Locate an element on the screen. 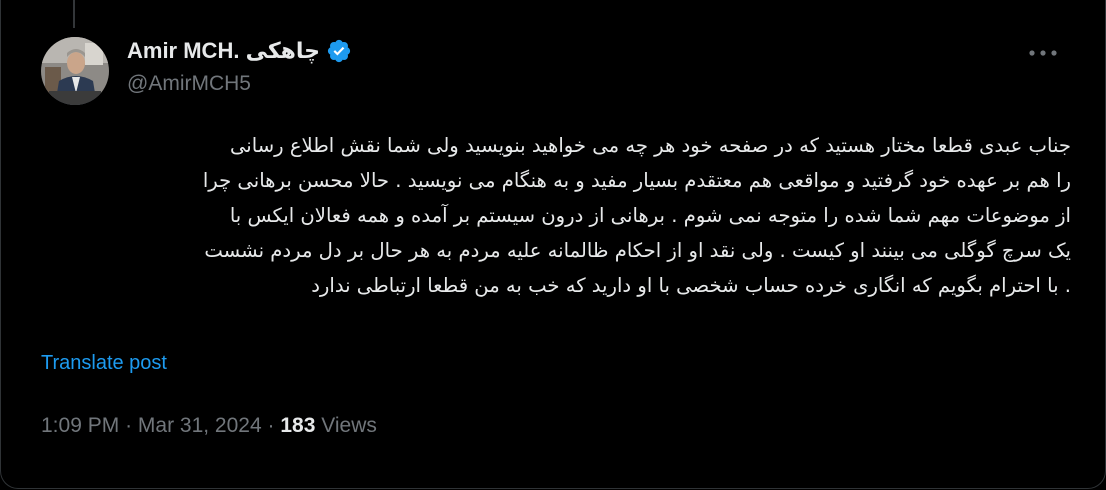 The height and width of the screenshot is (490, 1106). translate-post-link: Translate post is located at coordinates (104, 363).